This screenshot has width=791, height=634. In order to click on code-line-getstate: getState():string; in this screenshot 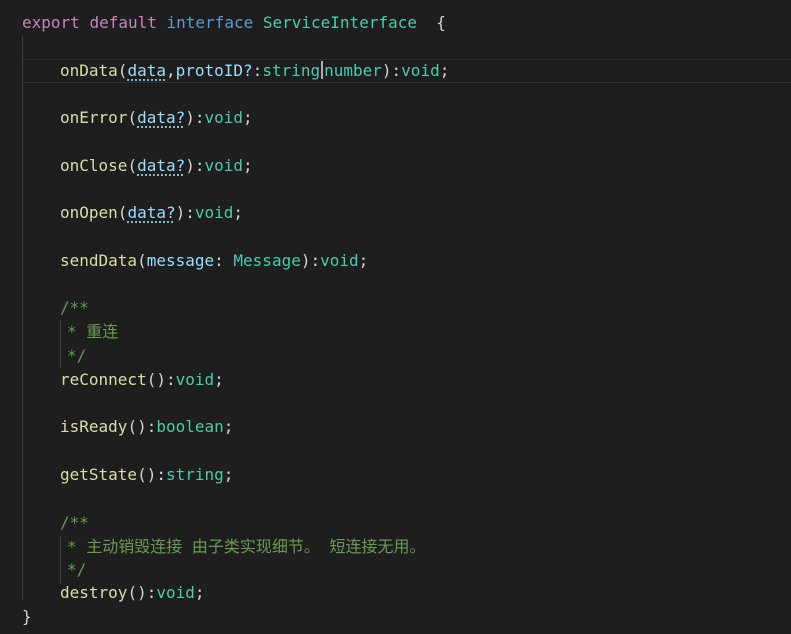, I will do `click(146, 475)`.